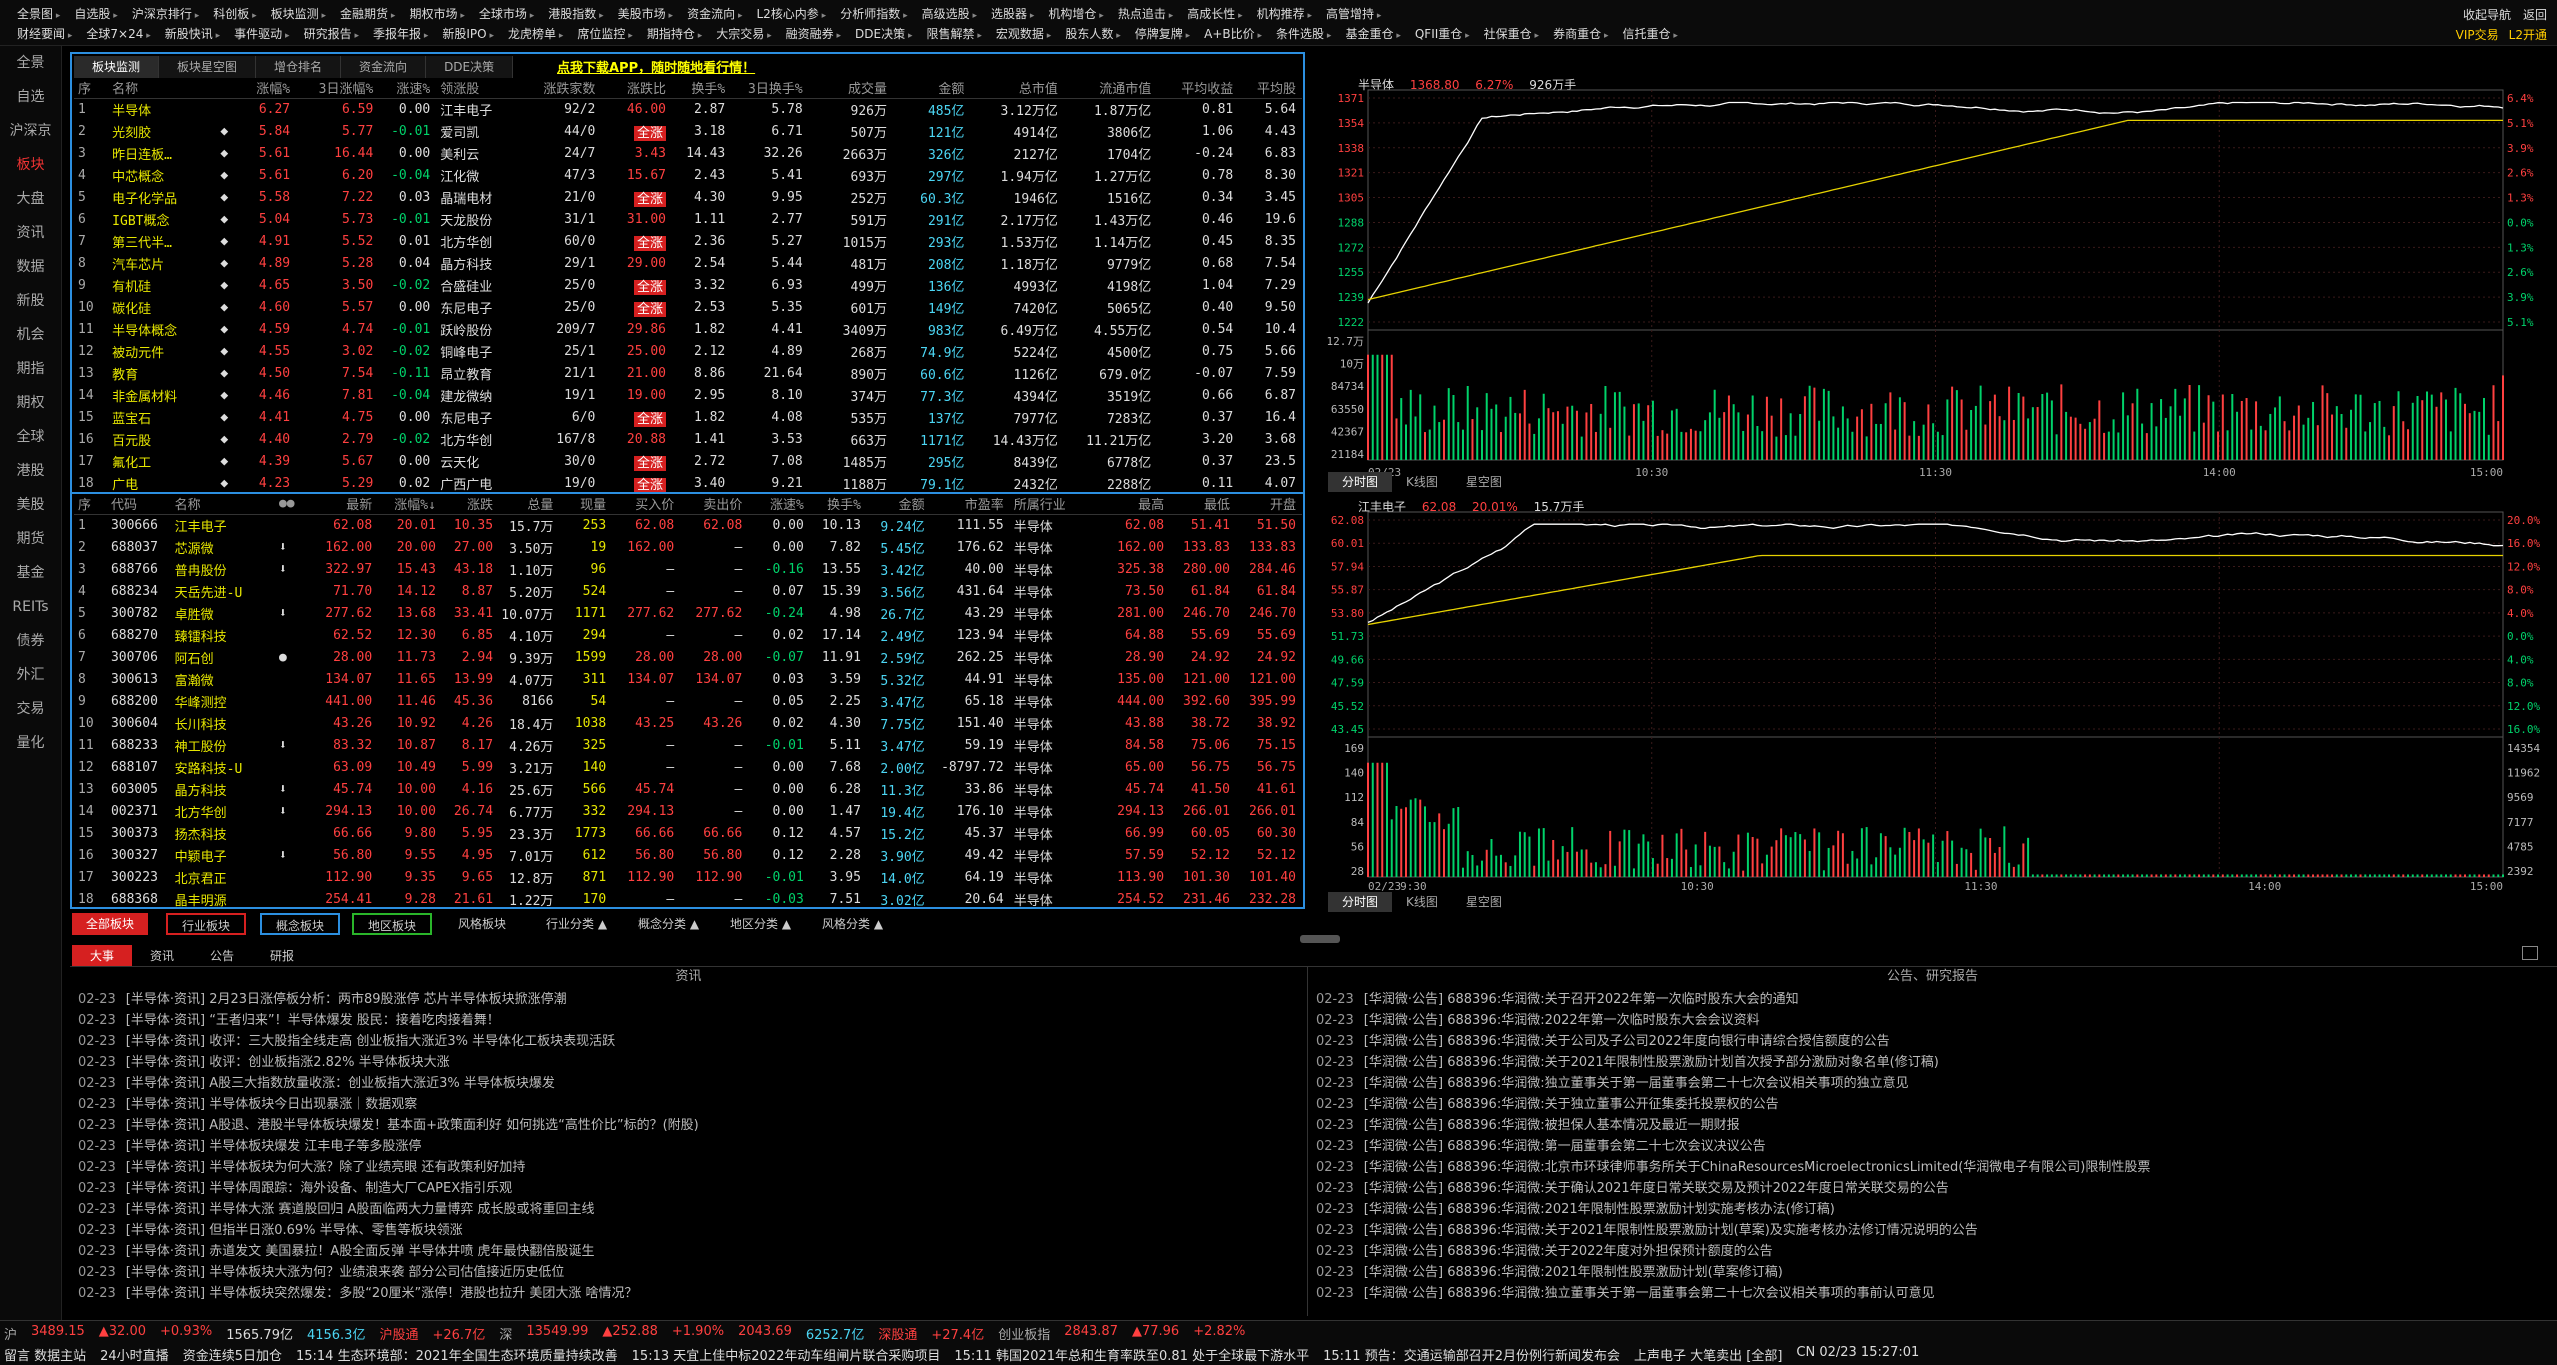  I want to click on sector-tab-0: 板块监测, so click(117, 67).